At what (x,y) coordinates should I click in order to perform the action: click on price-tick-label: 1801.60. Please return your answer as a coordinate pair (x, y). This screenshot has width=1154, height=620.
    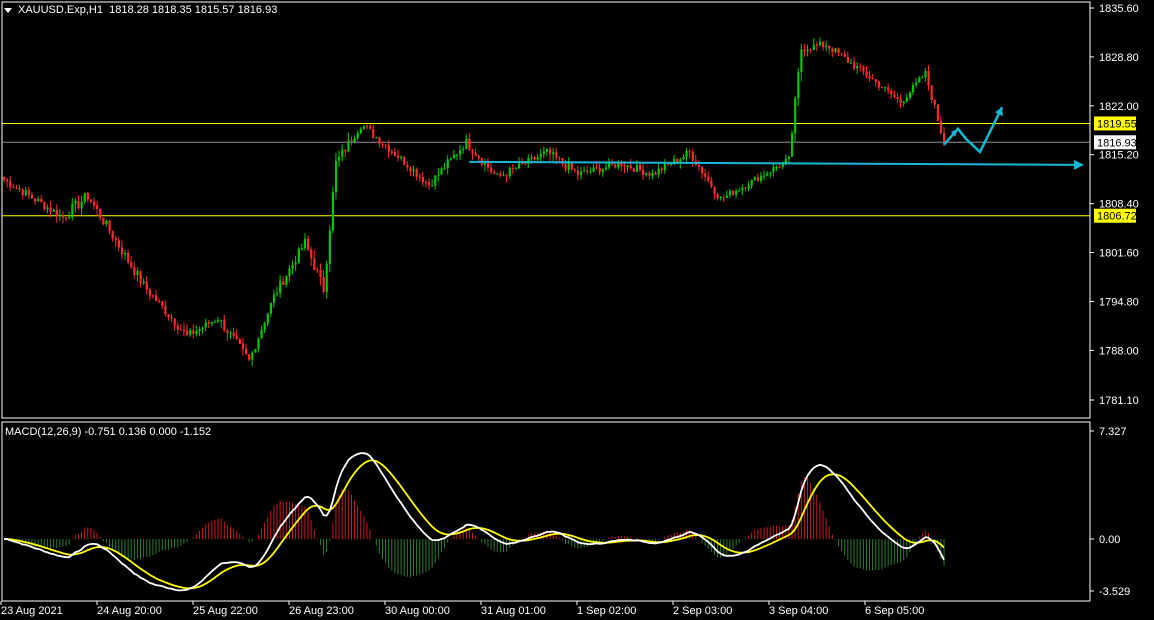
    Looking at the image, I should click on (1119, 254).